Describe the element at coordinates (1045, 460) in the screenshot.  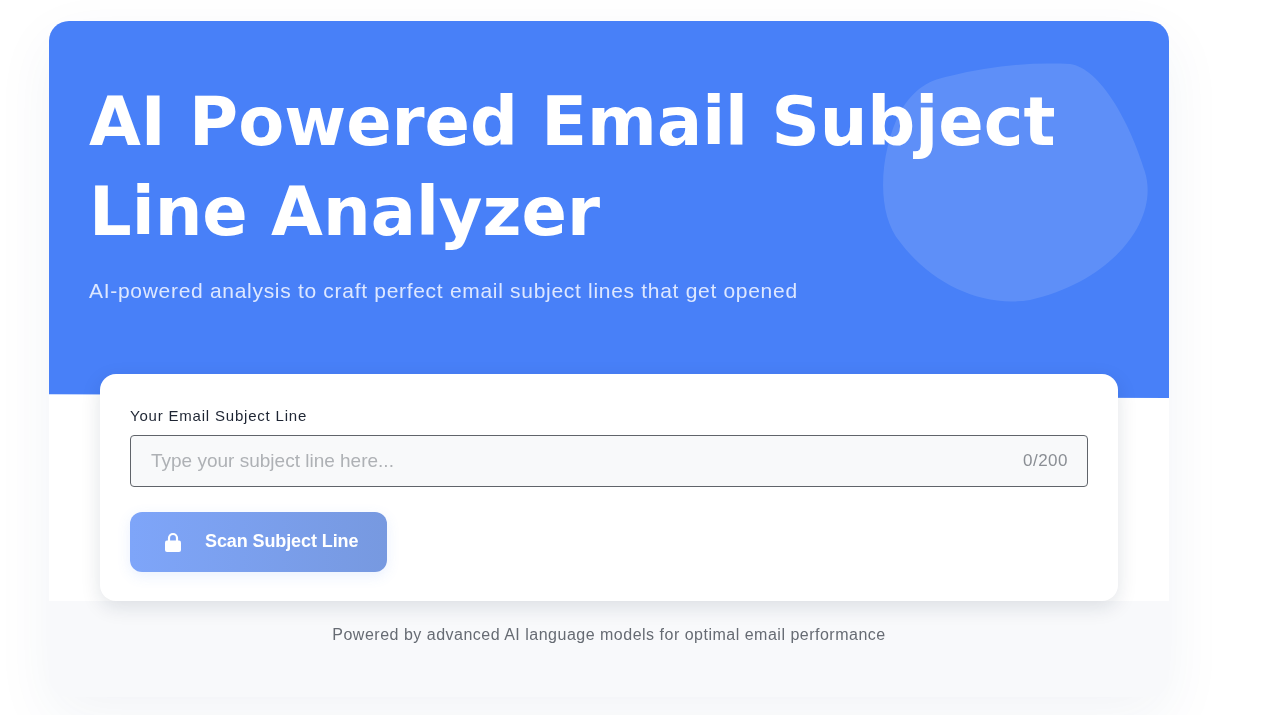
I see `character-counter: 0/200` at that location.